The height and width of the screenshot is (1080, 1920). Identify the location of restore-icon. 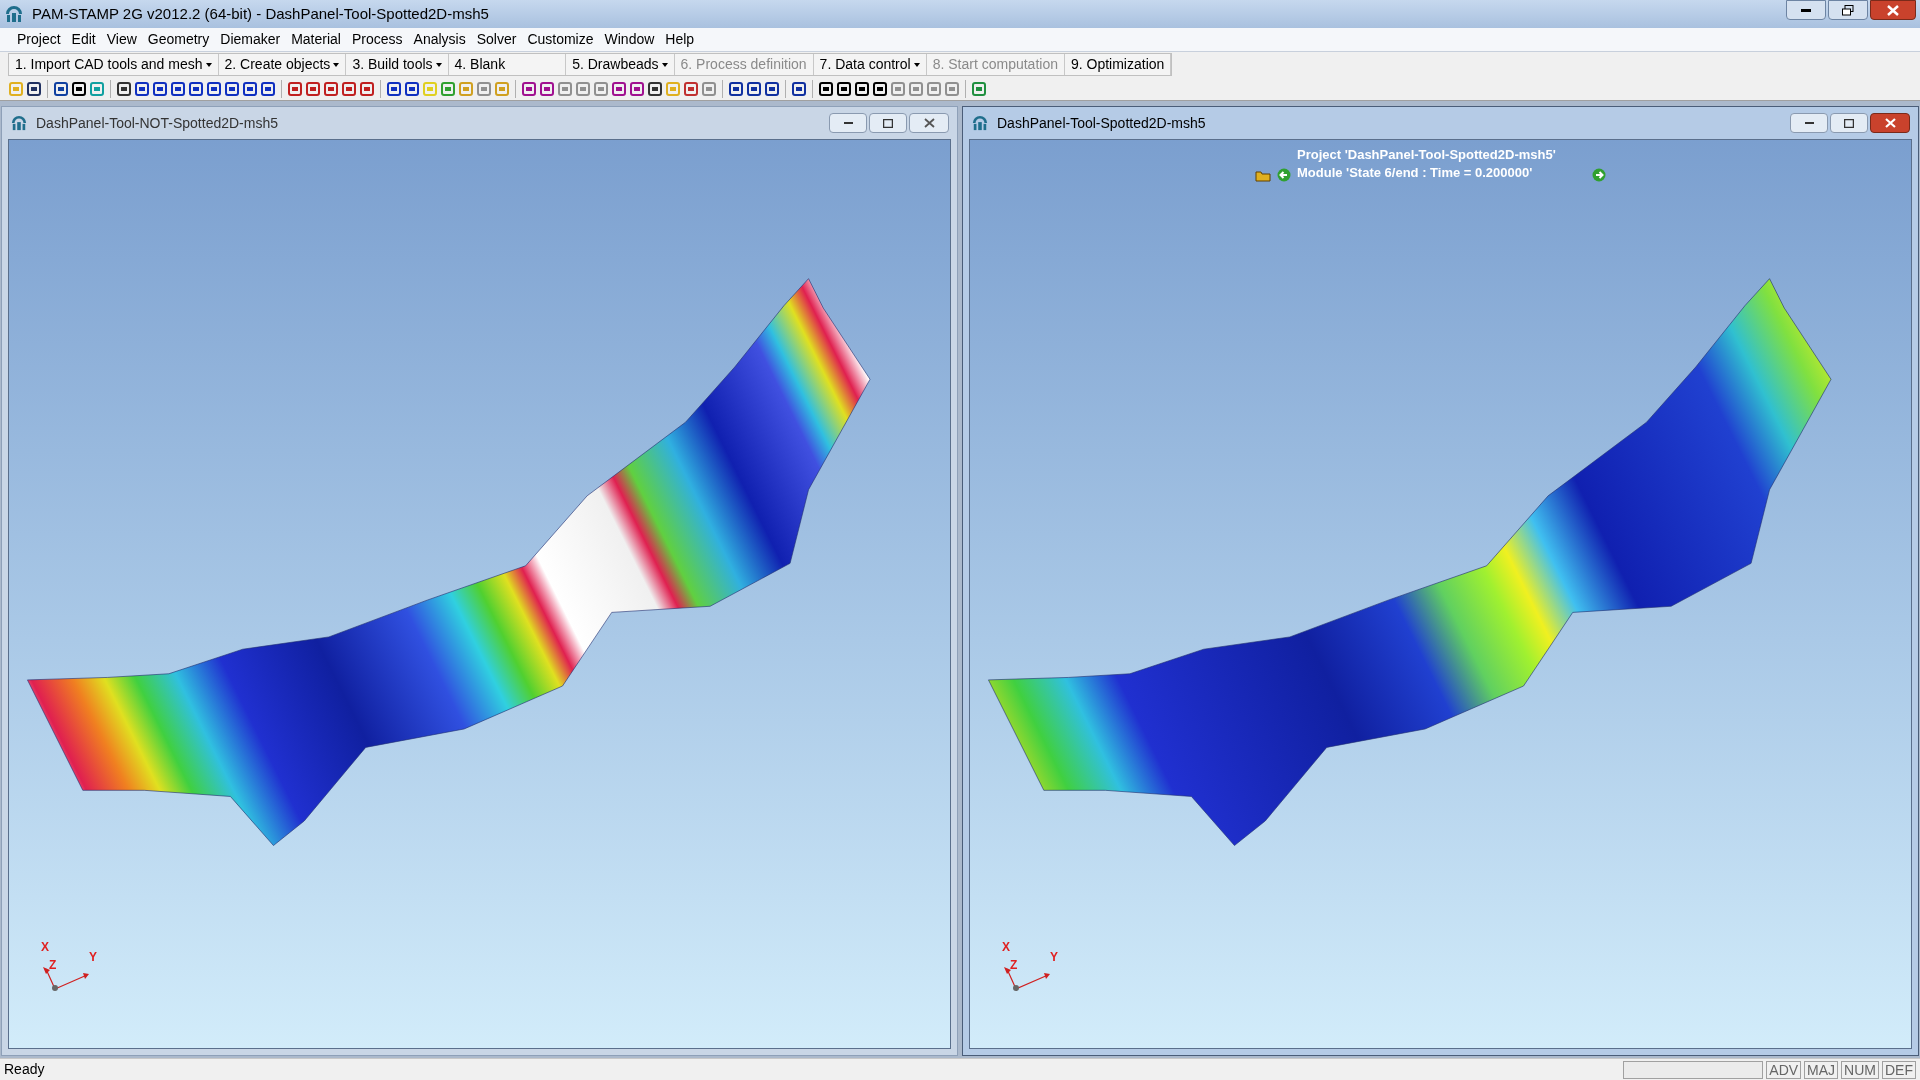
(1848, 10).